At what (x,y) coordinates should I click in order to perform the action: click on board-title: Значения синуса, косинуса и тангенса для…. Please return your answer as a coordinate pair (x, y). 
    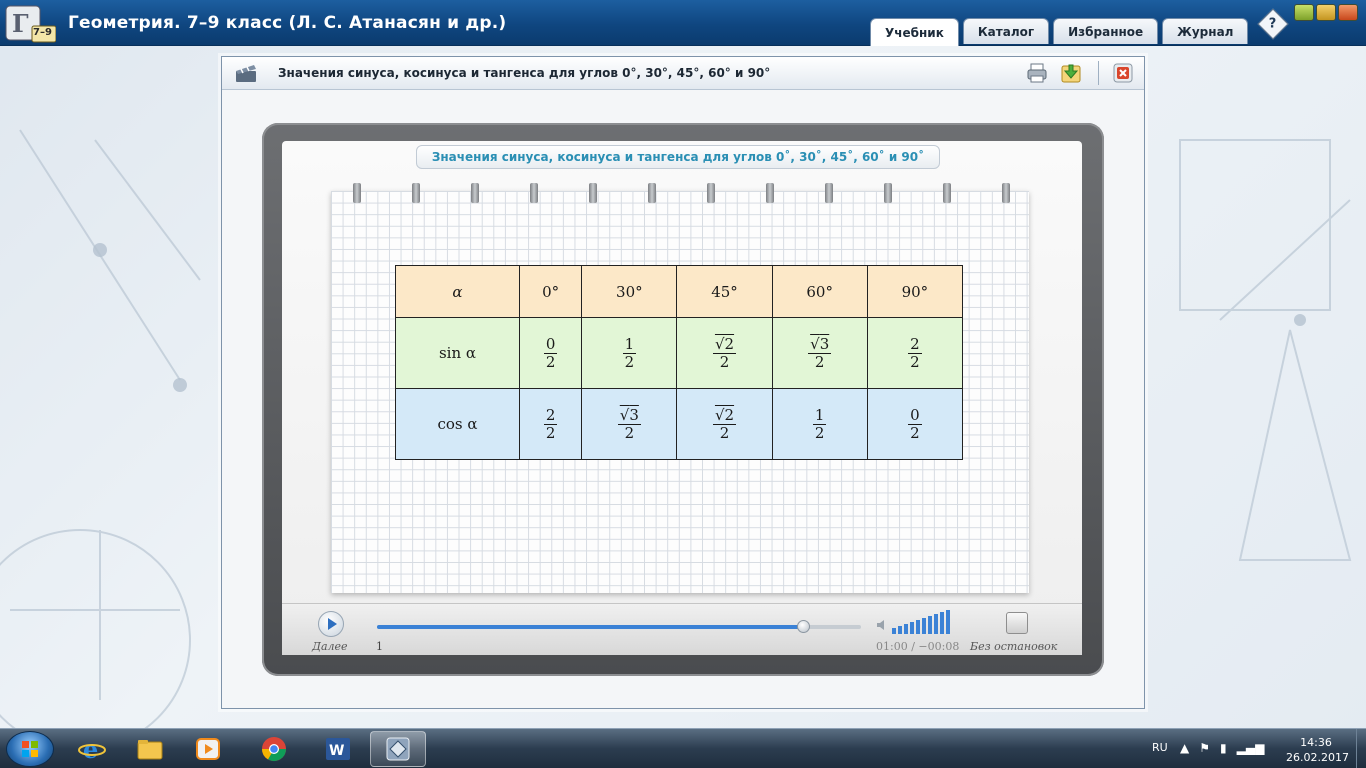
    Looking at the image, I should click on (678, 157).